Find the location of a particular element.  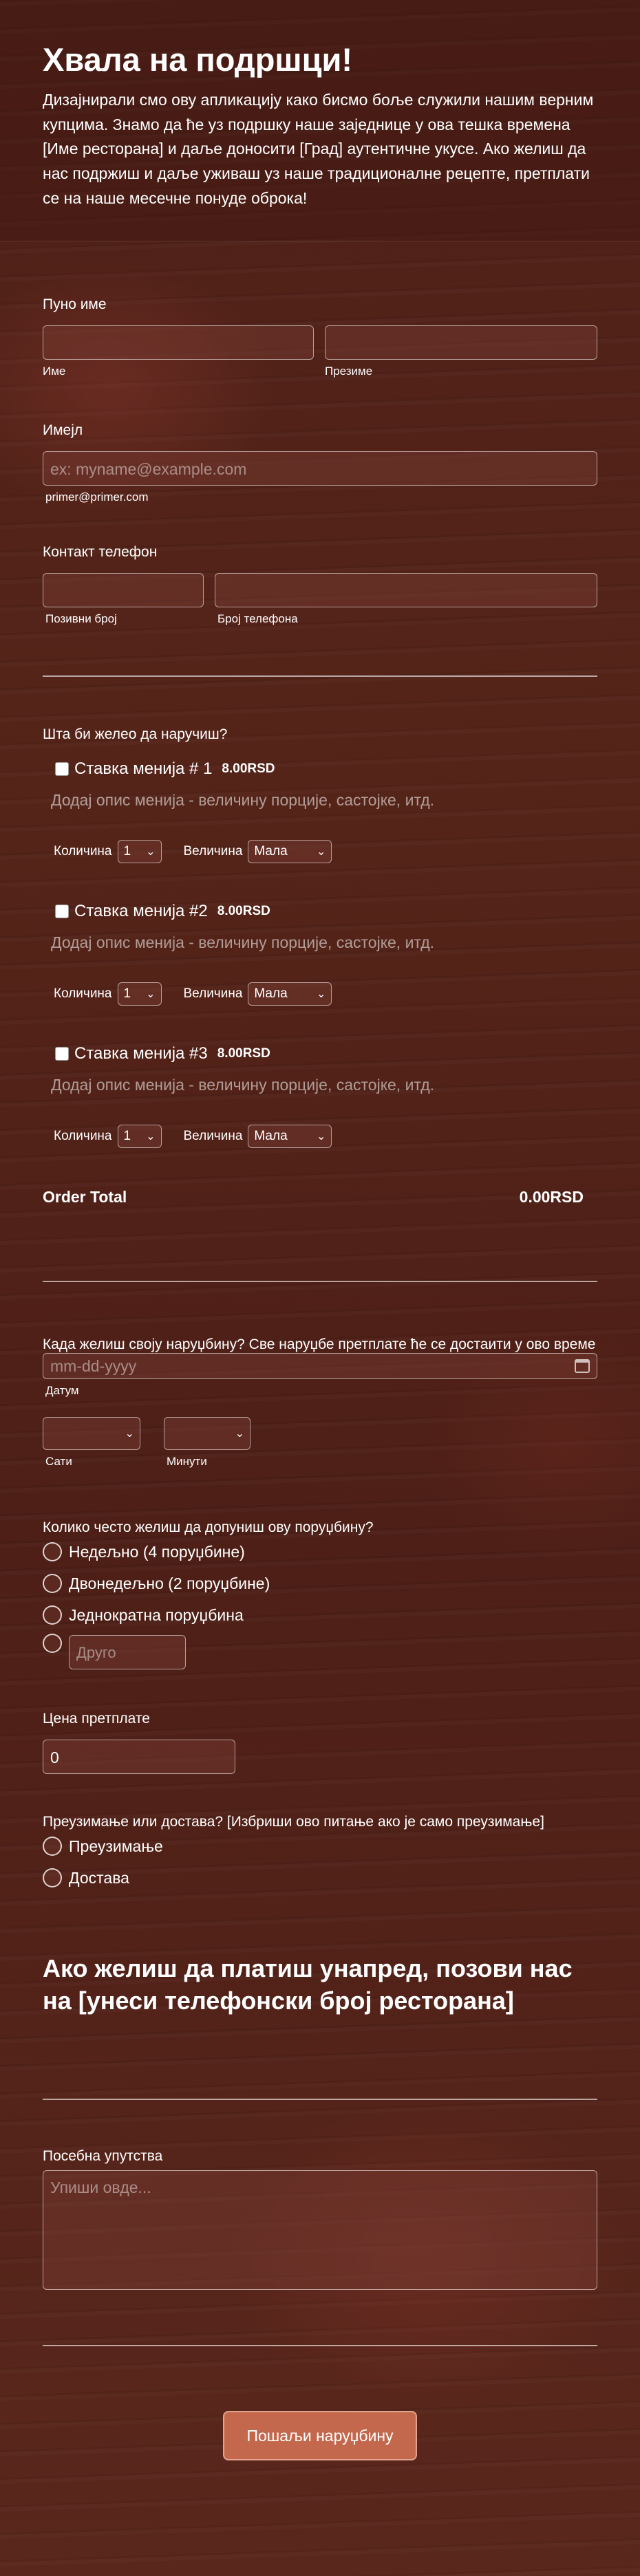

size-value: Мала is located at coordinates (271, 1136).